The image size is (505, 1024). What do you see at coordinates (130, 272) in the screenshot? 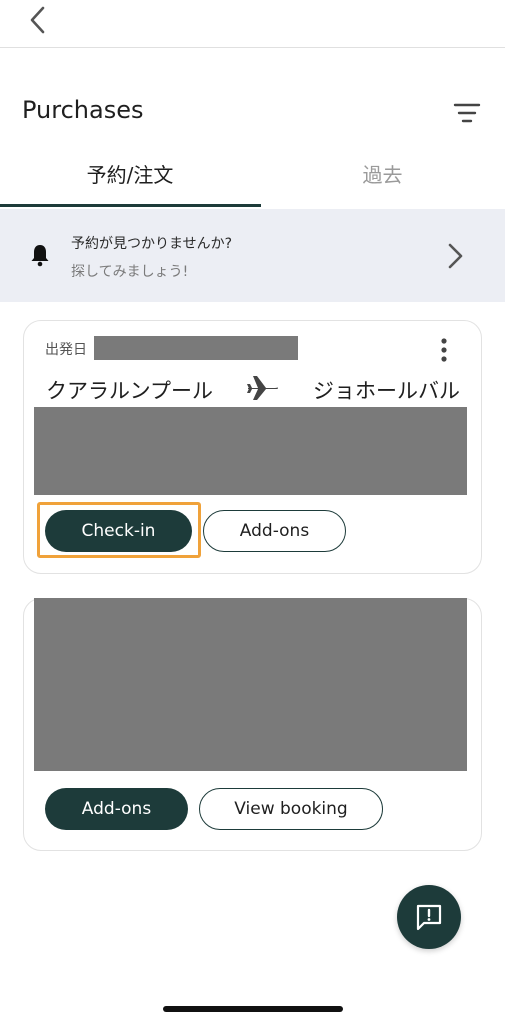
I see `banner-subtitle: 探してみましょう!` at bounding box center [130, 272].